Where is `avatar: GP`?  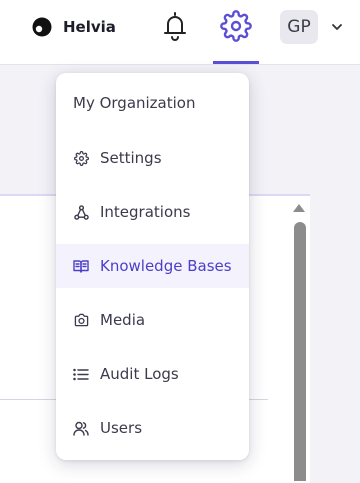
avatar: GP is located at coordinates (299, 27).